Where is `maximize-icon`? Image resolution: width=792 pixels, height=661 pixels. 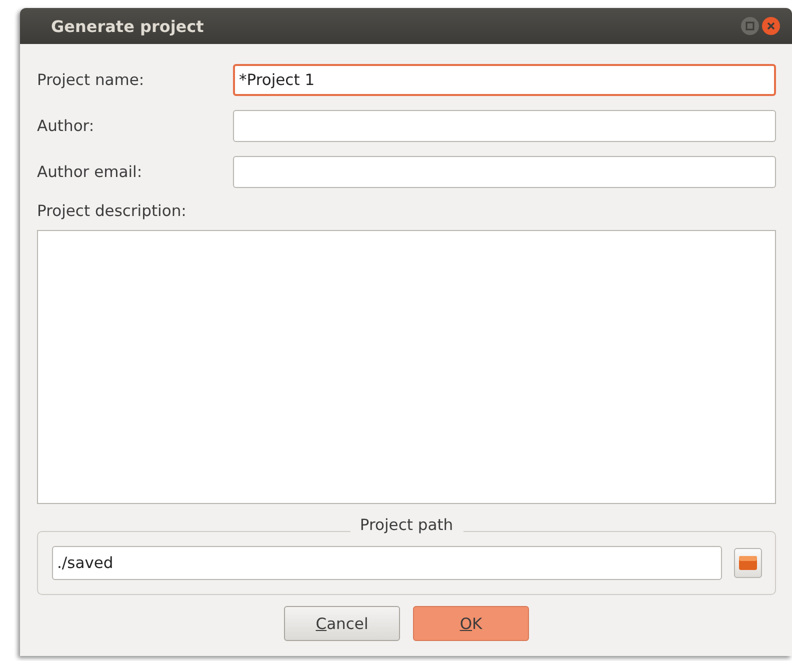
maximize-icon is located at coordinates (750, 26).